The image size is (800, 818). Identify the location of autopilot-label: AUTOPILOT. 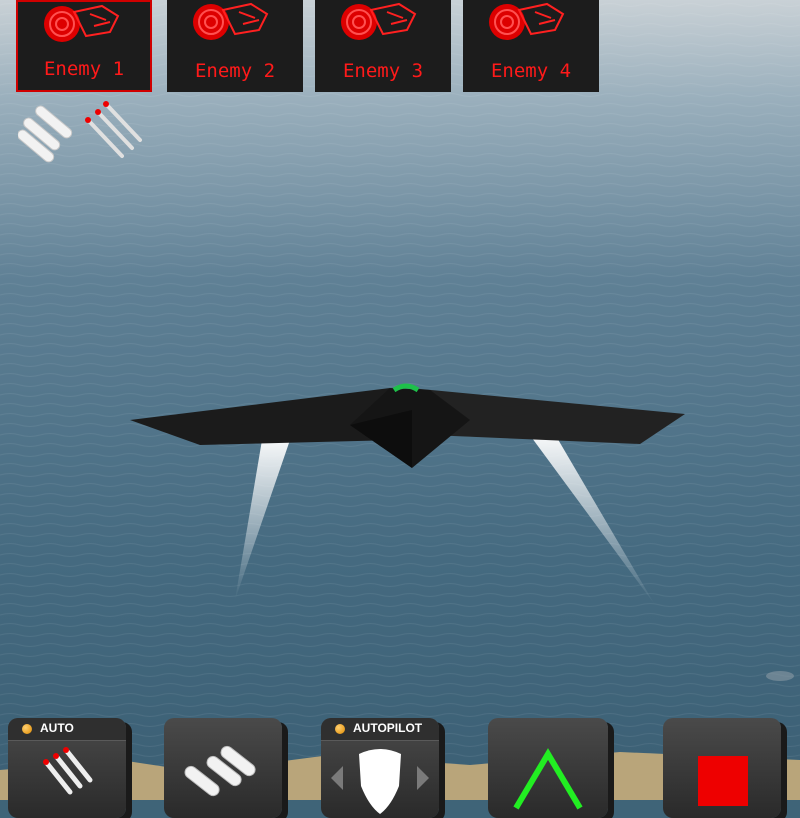
(388, 728).